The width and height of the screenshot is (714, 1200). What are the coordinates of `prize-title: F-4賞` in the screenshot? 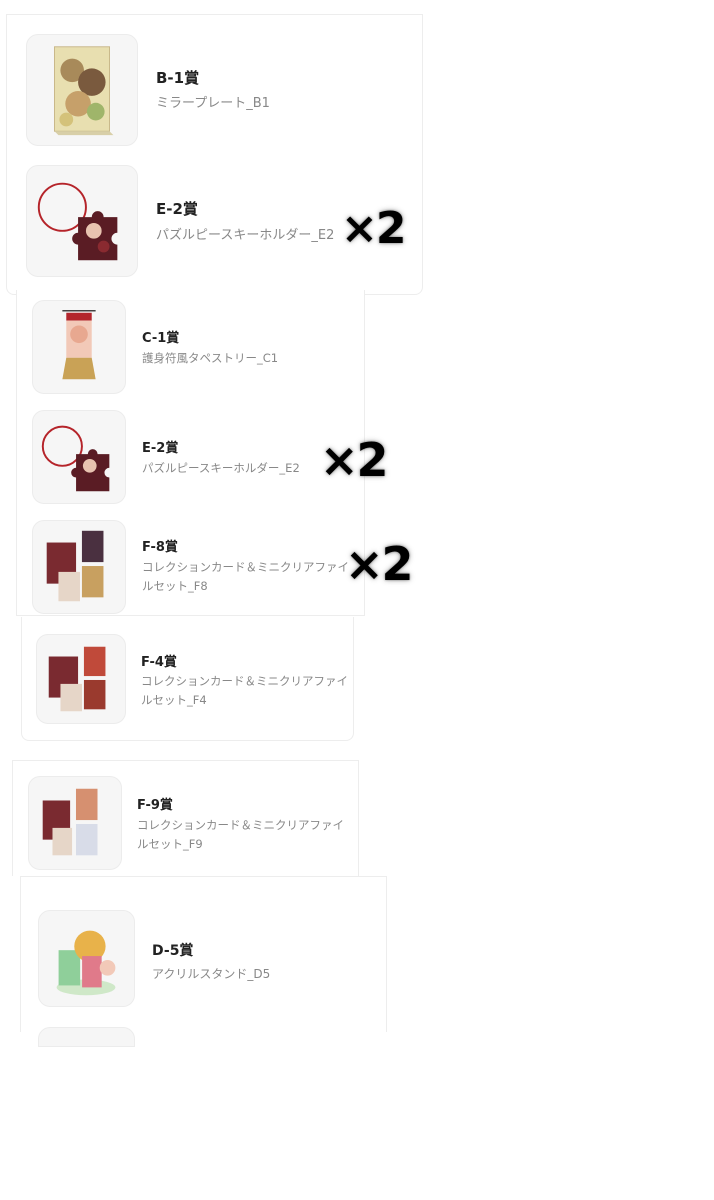 It's located at (159, 662).